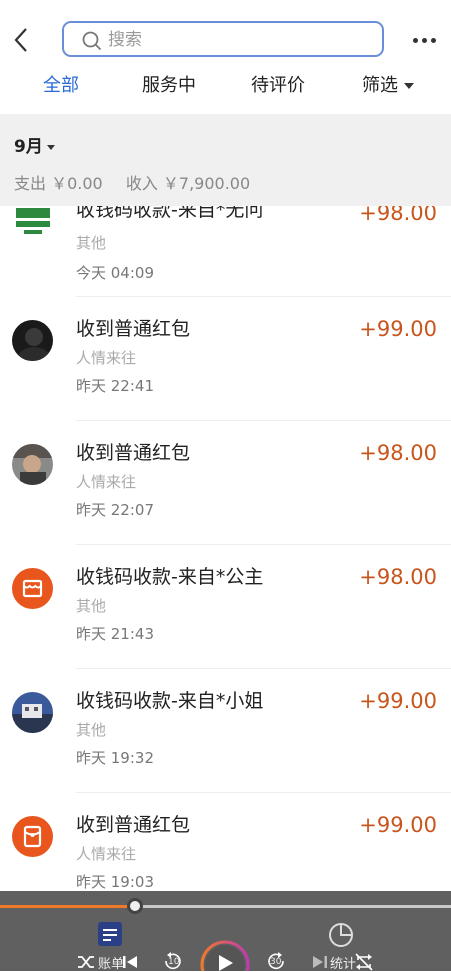 Image resolution: width=451 pixels, height=972 pixels. I want to click on search-icon, so click(92, 41).